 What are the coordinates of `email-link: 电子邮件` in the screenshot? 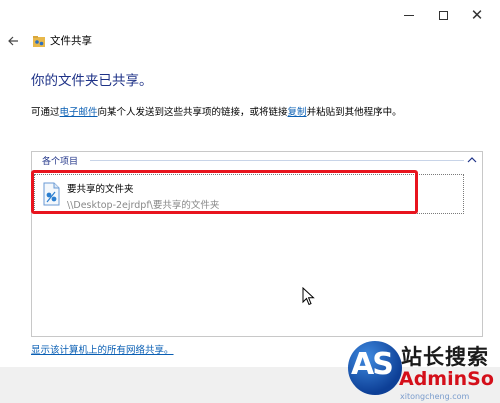 It's located at (79, 112).